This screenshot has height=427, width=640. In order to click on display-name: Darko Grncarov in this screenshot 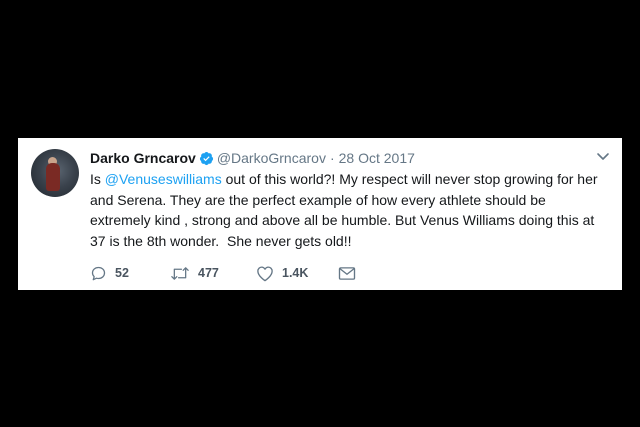, I will do `click(143, 158)`.